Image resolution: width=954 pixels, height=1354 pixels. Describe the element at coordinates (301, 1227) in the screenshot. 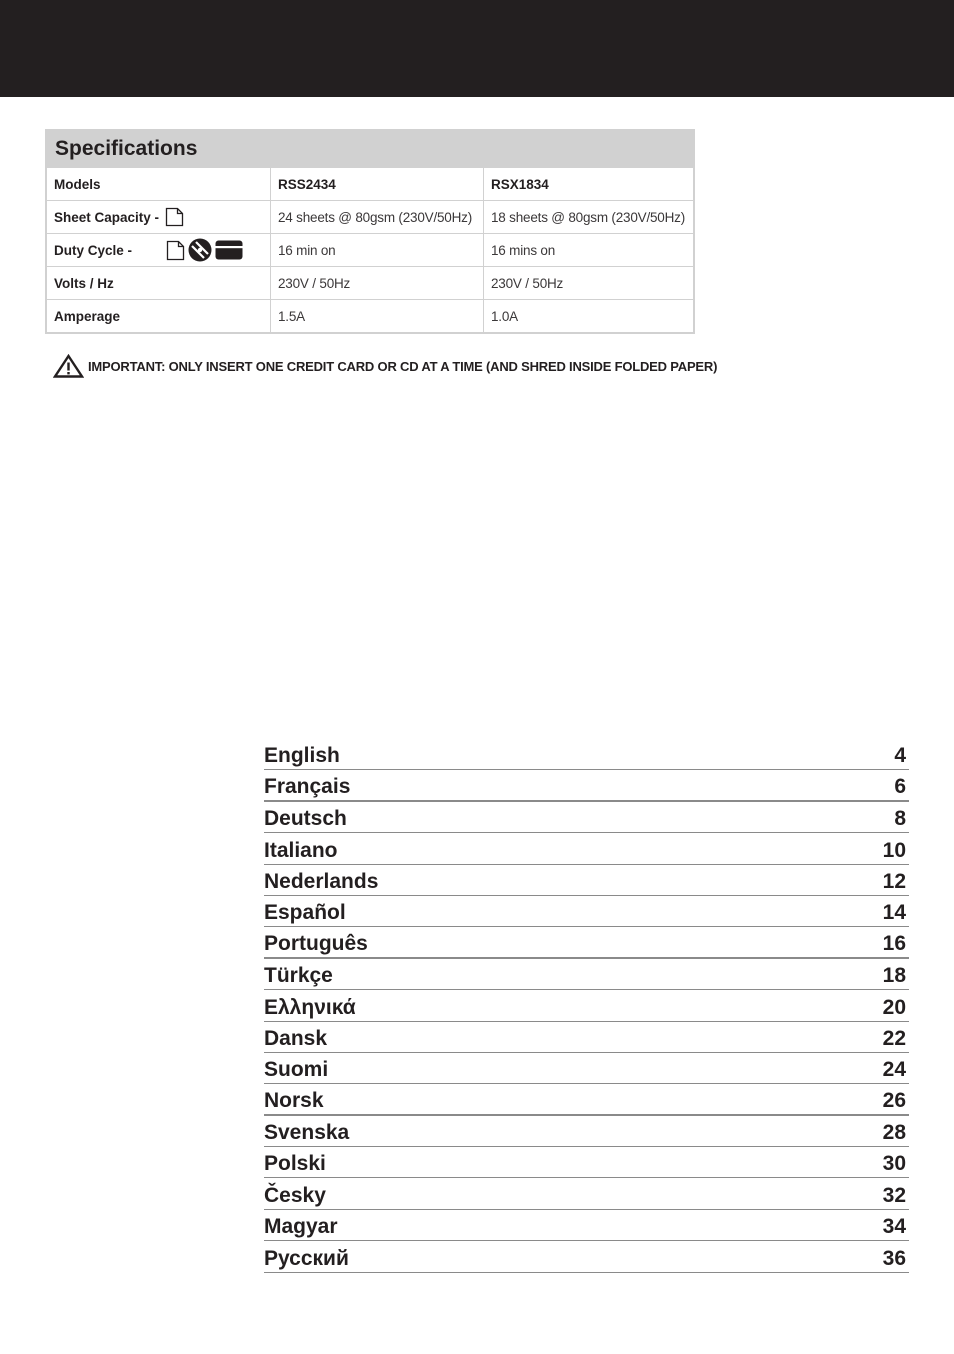

I see `toc-language: Magyar` at that location.